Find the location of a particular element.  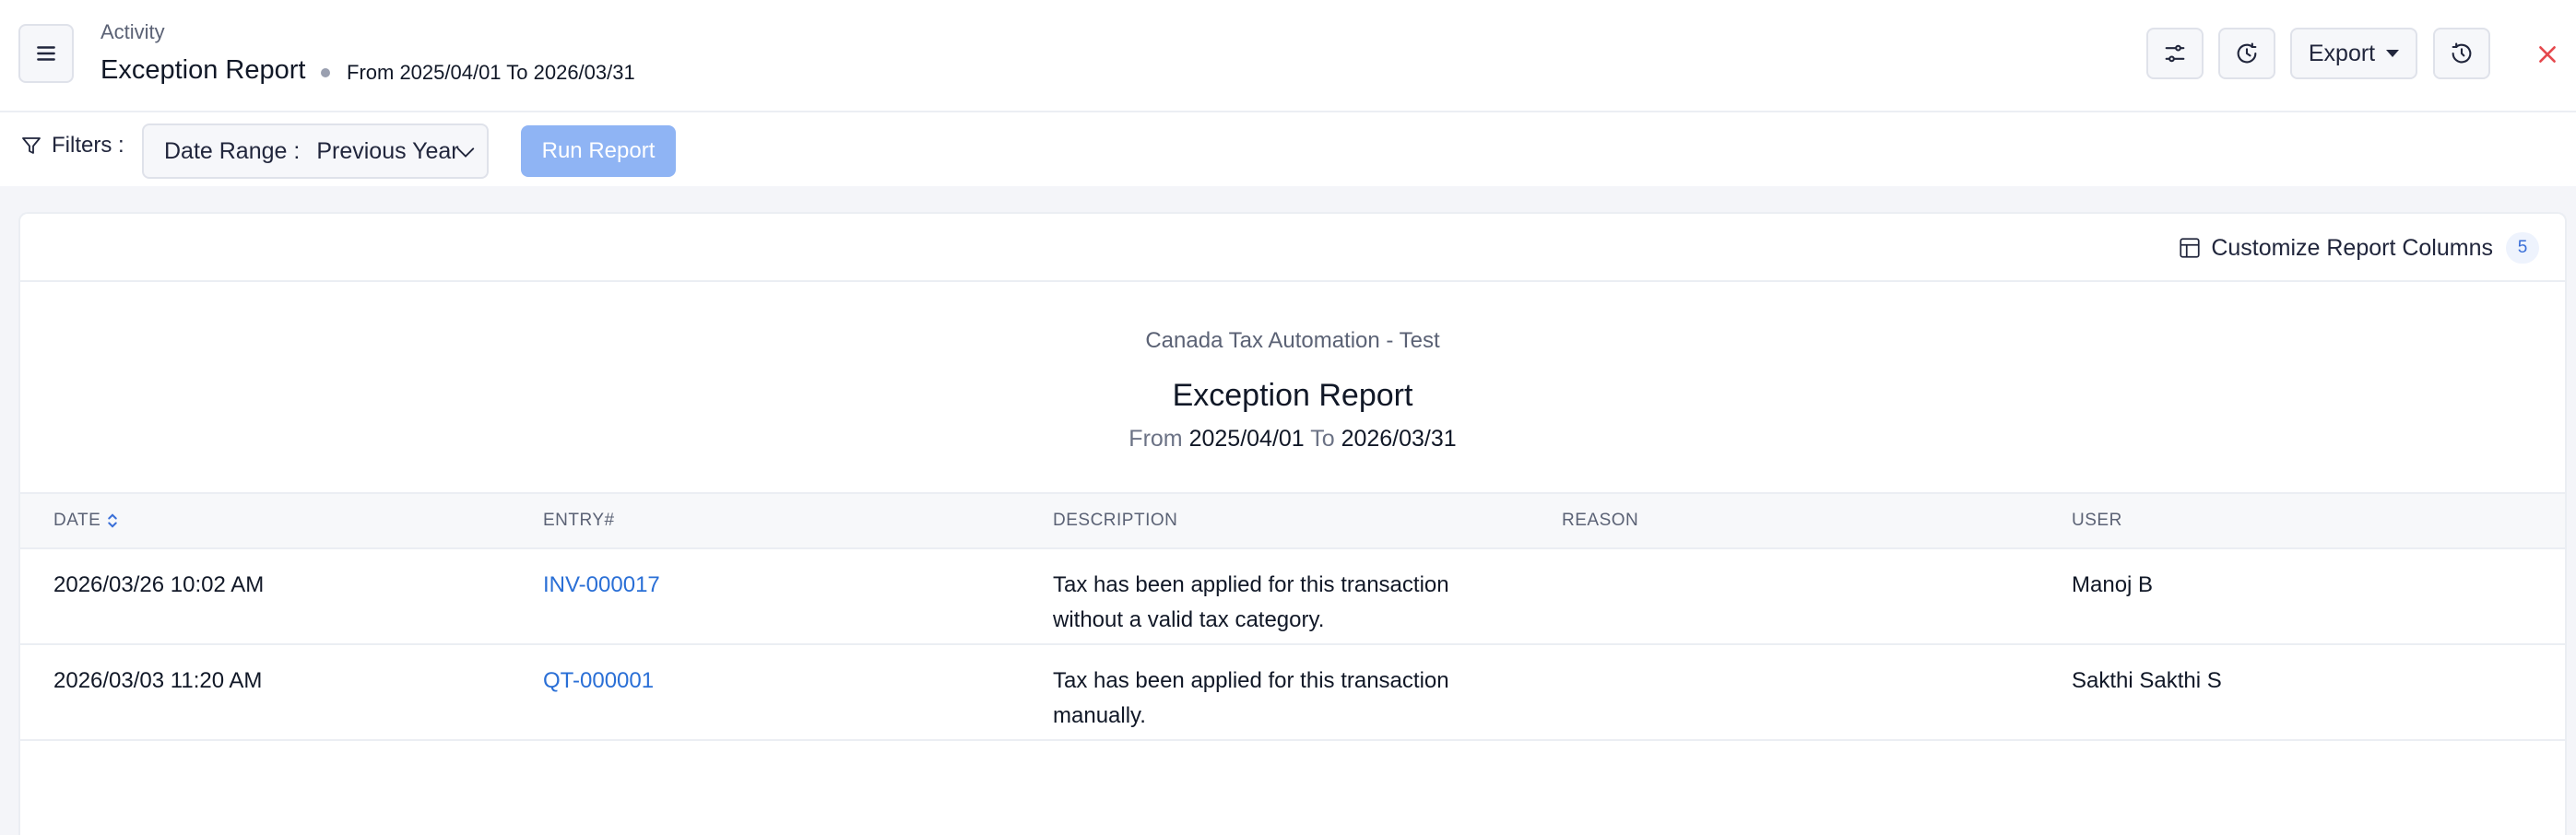

export-label: Export is located at coordinates (2342, 53).